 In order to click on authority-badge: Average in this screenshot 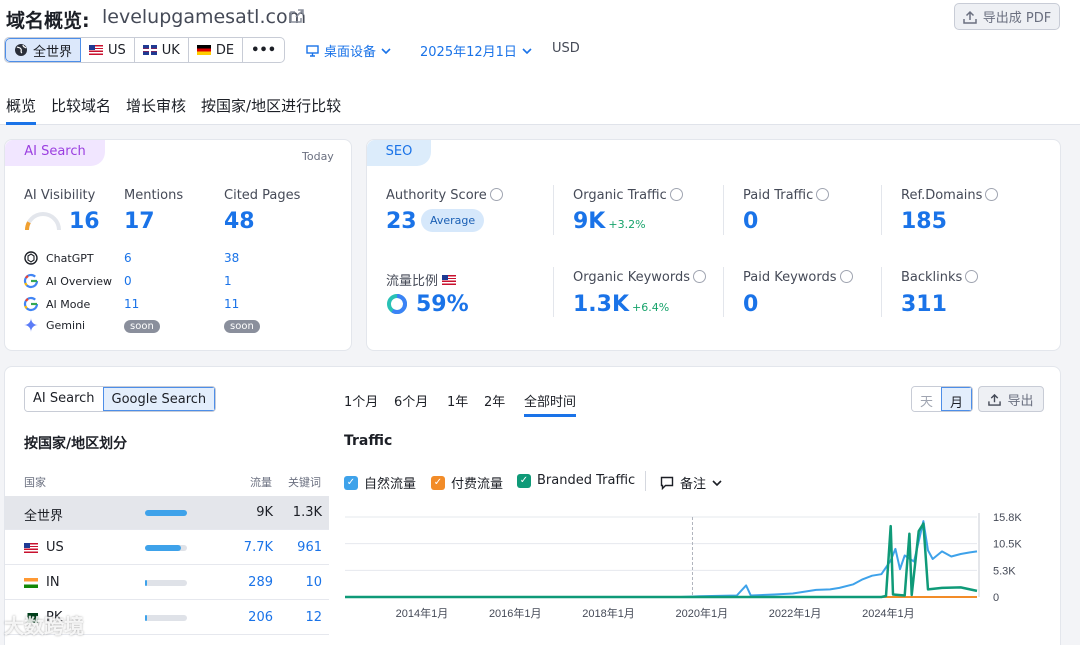, I will do `click(453, 220)`.